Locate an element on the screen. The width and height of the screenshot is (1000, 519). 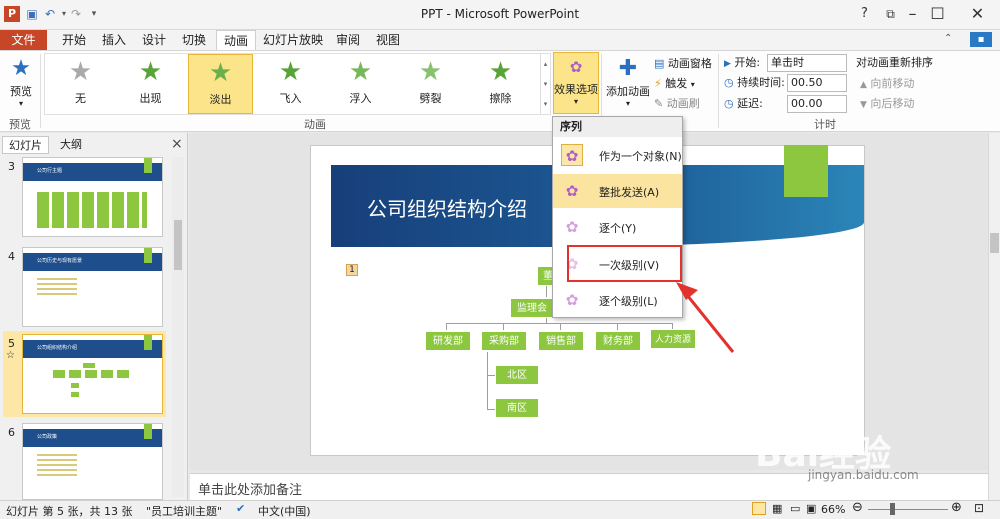
anim-split: ★ 劈裂 is located at coordinates (430, 84).